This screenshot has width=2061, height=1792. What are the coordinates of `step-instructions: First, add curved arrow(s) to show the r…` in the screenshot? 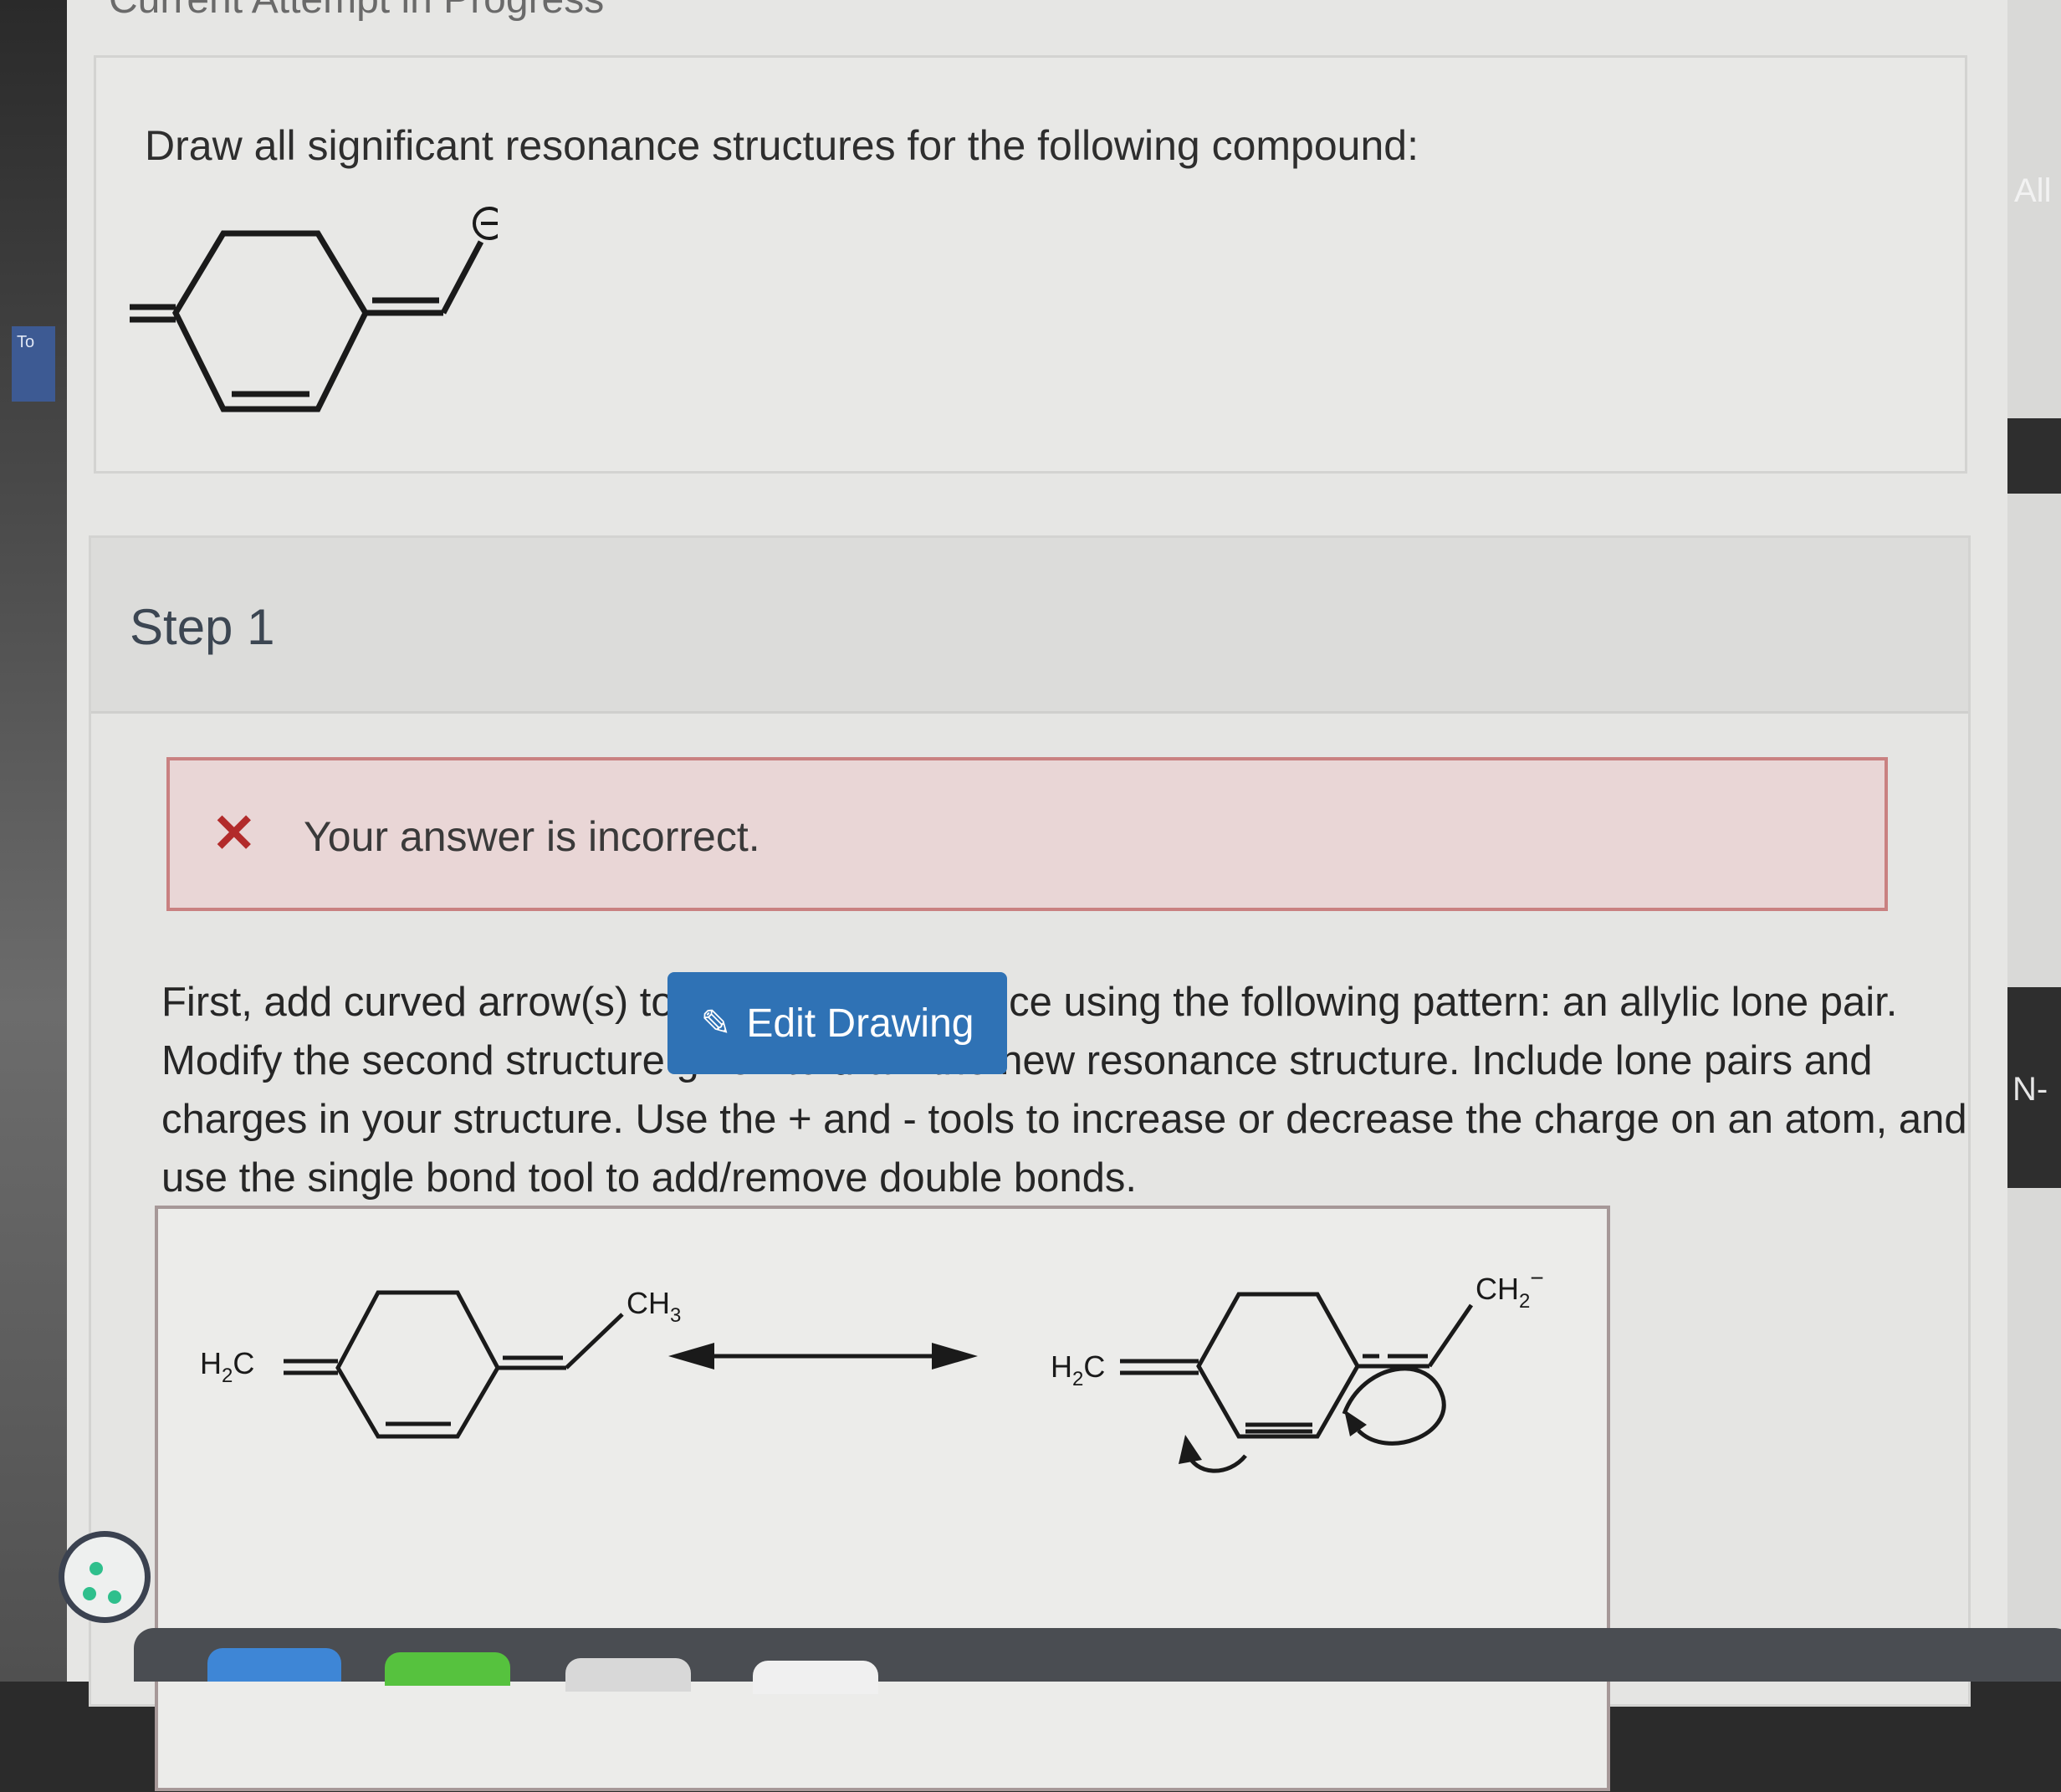 It's located at (1064, 1090).